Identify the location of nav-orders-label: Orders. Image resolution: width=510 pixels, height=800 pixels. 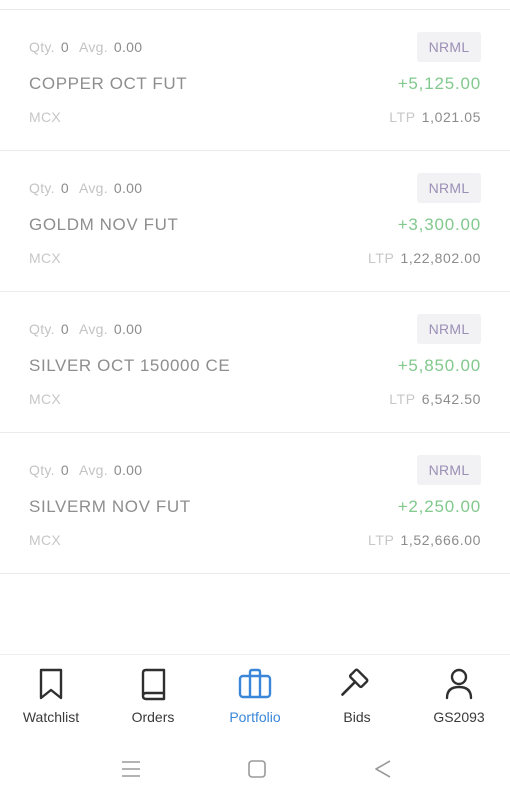
(153, 717).